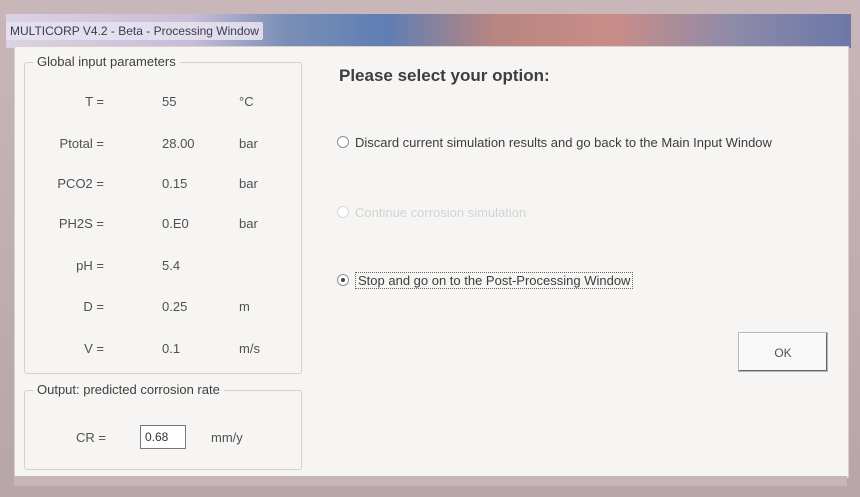 Image resolution: width=860 pixels, height=497 pixels. What do you see at coordinates (106, 61) in the screenshot?
I see `global-input-parameters-title: Global input parameters` at bounding box center [106, 61].